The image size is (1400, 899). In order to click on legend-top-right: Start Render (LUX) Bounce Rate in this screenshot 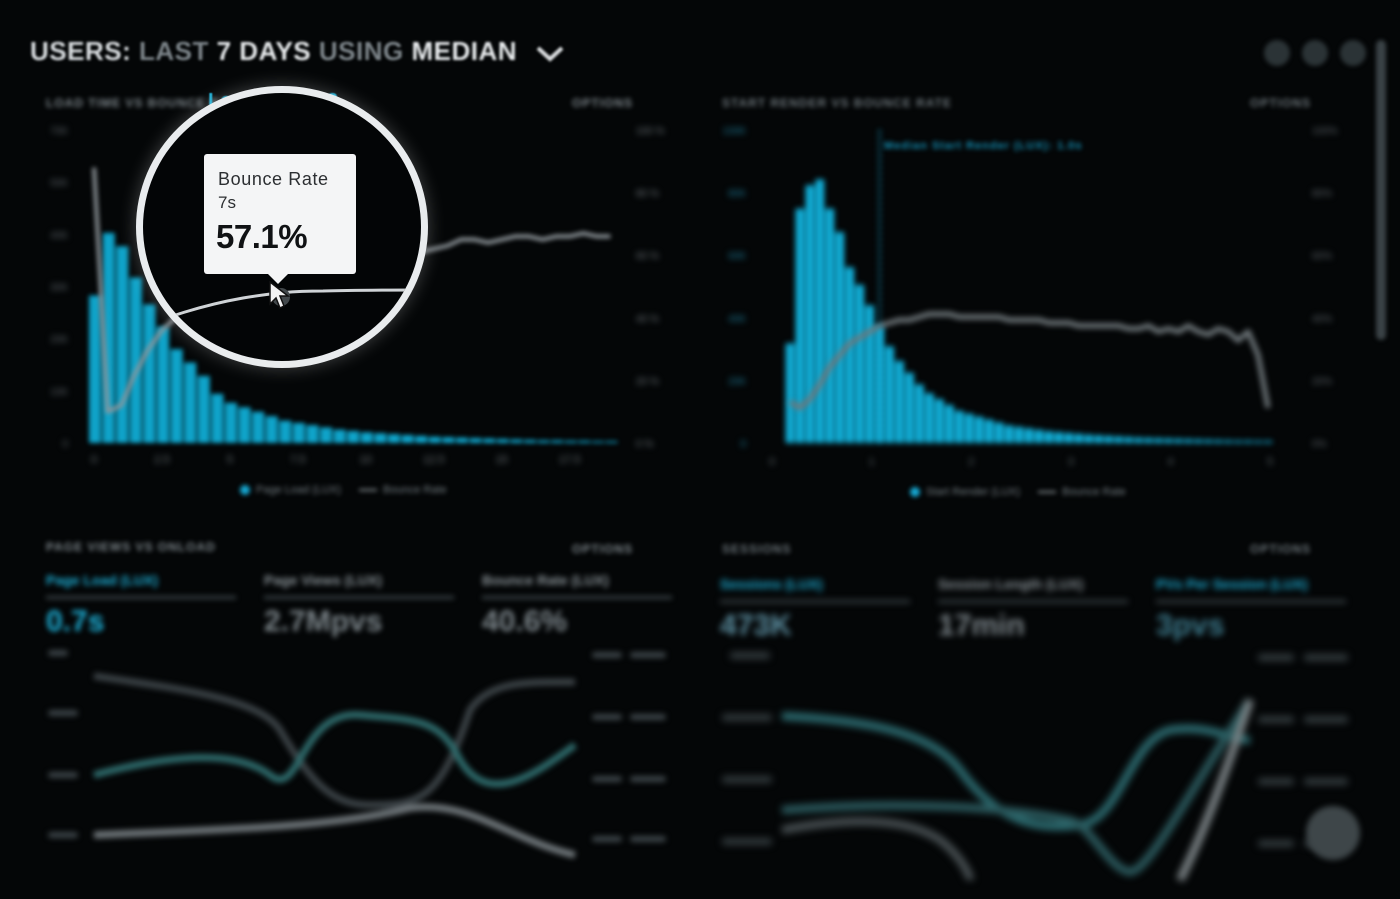, I will do `click(1018, 492)`.